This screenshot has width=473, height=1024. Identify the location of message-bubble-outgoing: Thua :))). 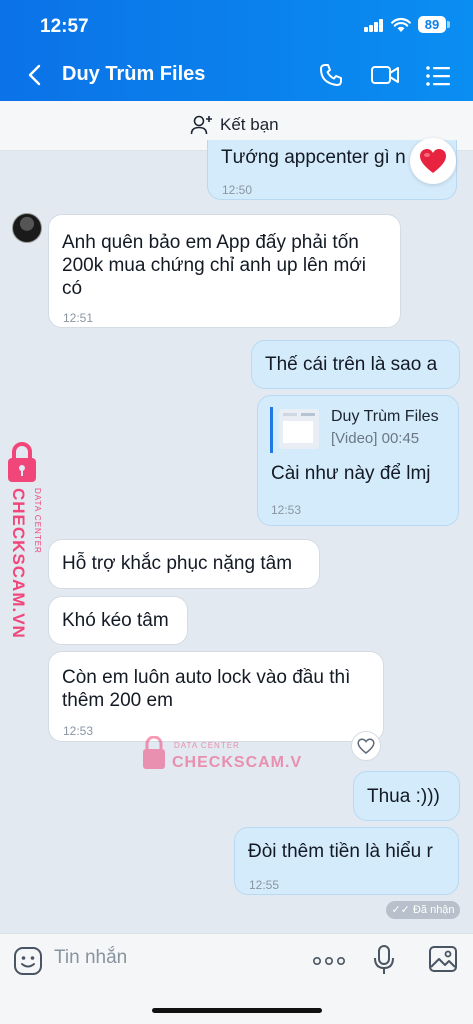
(406, 796).